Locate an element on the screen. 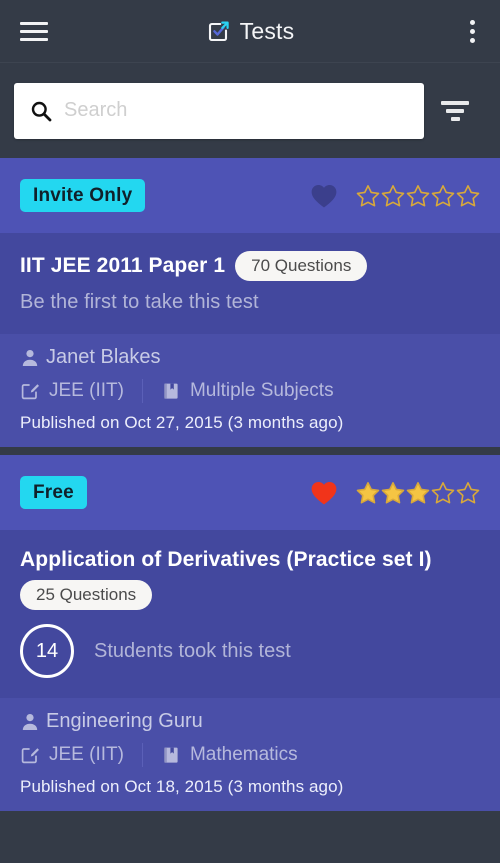 The height and width of the screenshot is (863, 500). access-badge: Invite Only is located at coordinates (83, 195).